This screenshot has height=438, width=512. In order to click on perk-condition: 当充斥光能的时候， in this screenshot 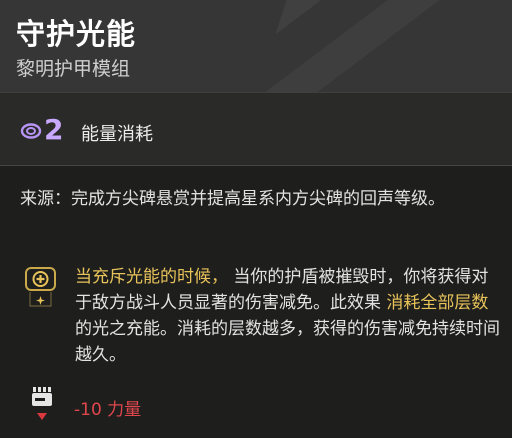, I will do `click(151, 277)`.